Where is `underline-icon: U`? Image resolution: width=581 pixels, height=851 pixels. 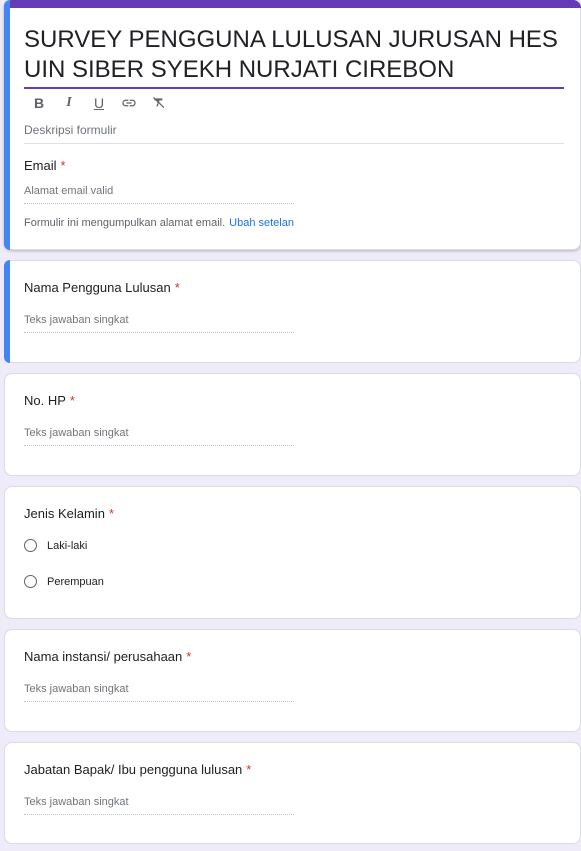
underline-icon: U is located at coordinates (99, 103).